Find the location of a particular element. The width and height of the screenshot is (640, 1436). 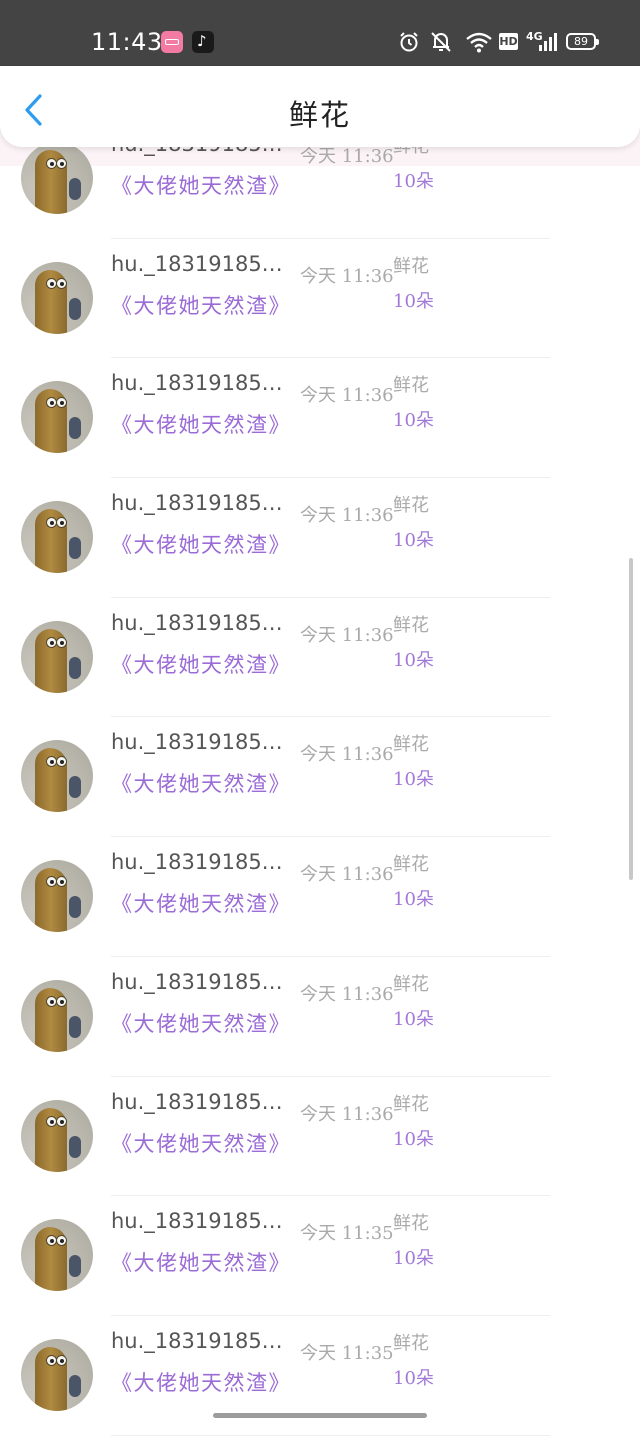

bilibili-app-icon is located at coordinates (172, 42).